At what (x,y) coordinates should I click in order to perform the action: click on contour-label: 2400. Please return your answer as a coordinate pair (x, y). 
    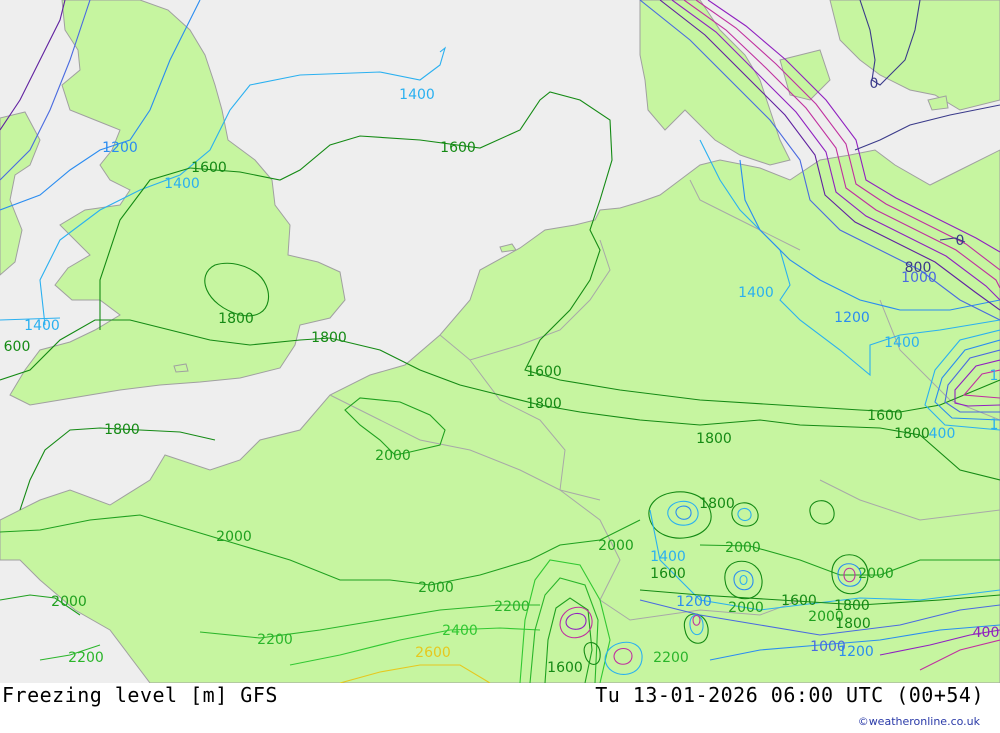
    Looking at the image, I should click on (460, 631).